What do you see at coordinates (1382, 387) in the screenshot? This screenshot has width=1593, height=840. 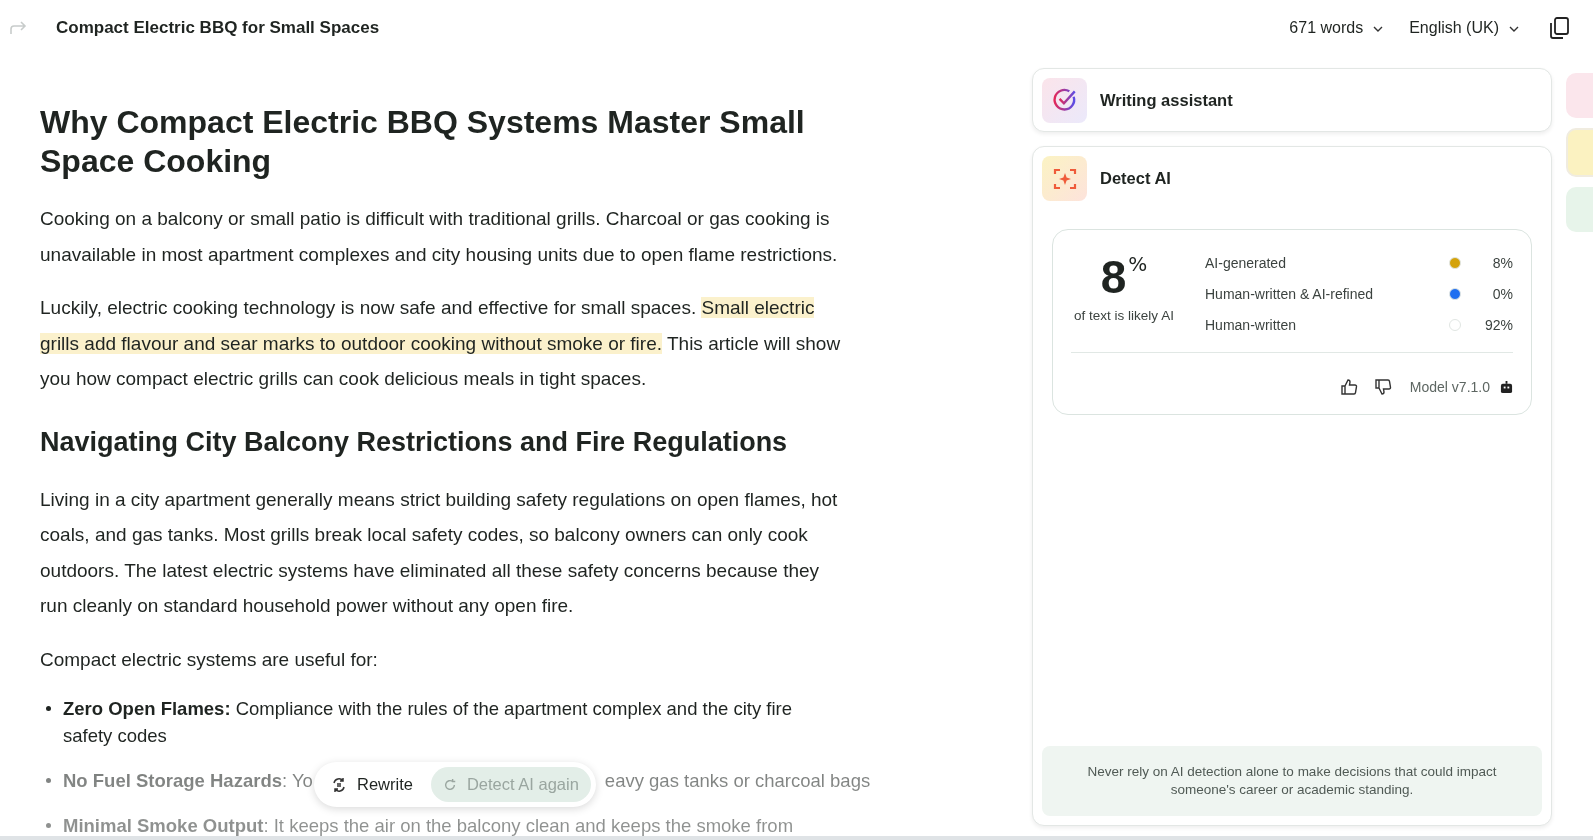 I see `thumbs-down-icon` at bounding box center [1382, 387].